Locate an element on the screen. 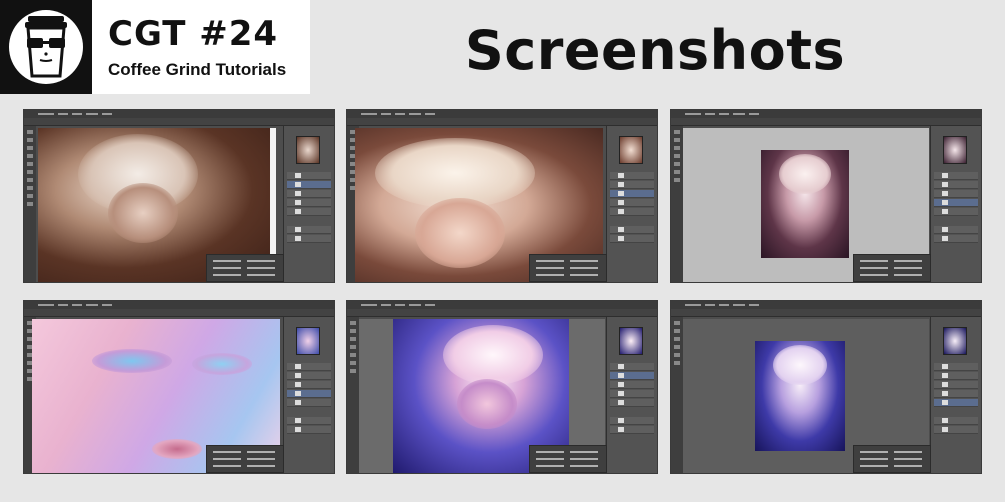 This screenshot has height=502, width=1005. logo is located at coordinates (46, 47).